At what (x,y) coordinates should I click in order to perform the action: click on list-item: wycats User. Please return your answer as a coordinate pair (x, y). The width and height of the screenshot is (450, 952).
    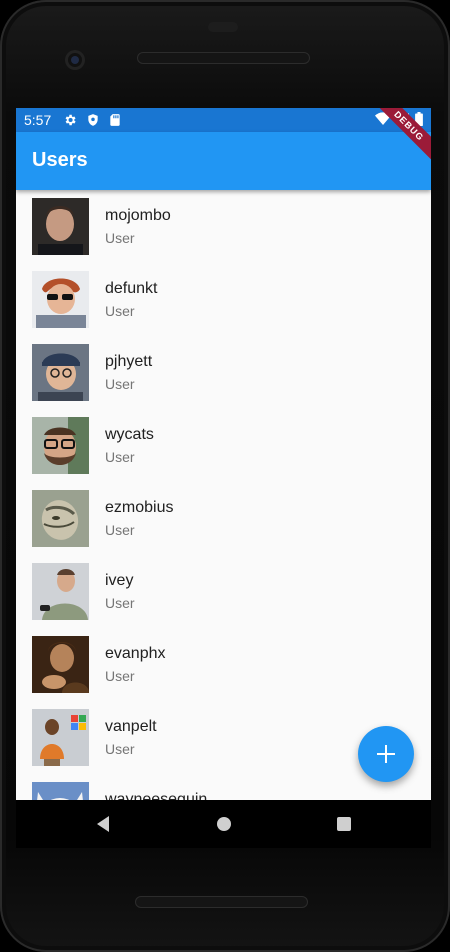
    Looking at the image, I should click on (223, 445).